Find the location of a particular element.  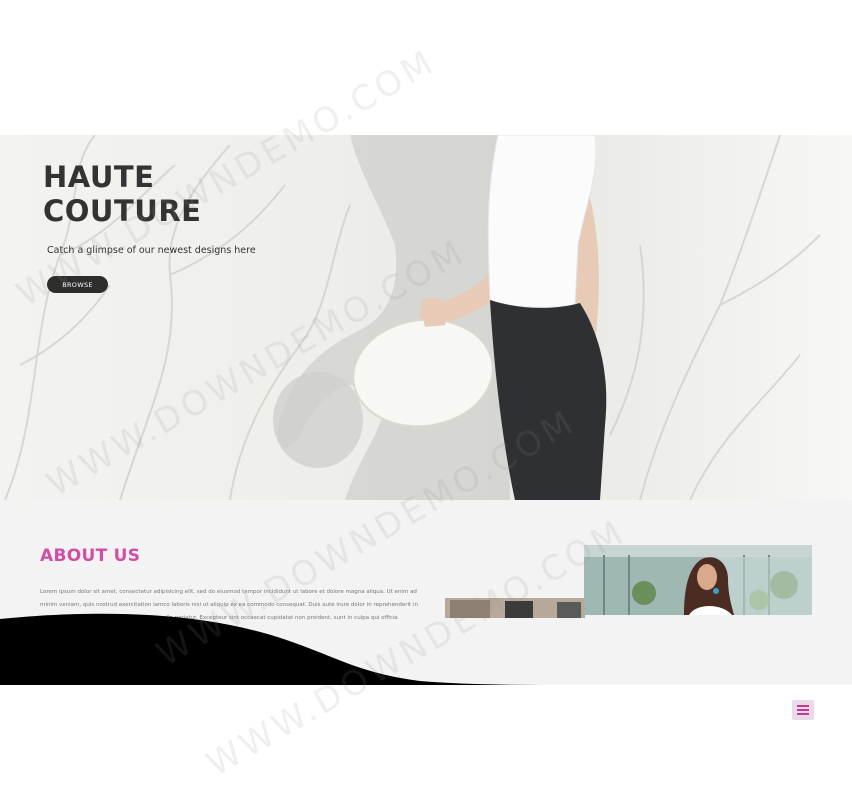

plate-shadow is located at coordinates (318, 420).